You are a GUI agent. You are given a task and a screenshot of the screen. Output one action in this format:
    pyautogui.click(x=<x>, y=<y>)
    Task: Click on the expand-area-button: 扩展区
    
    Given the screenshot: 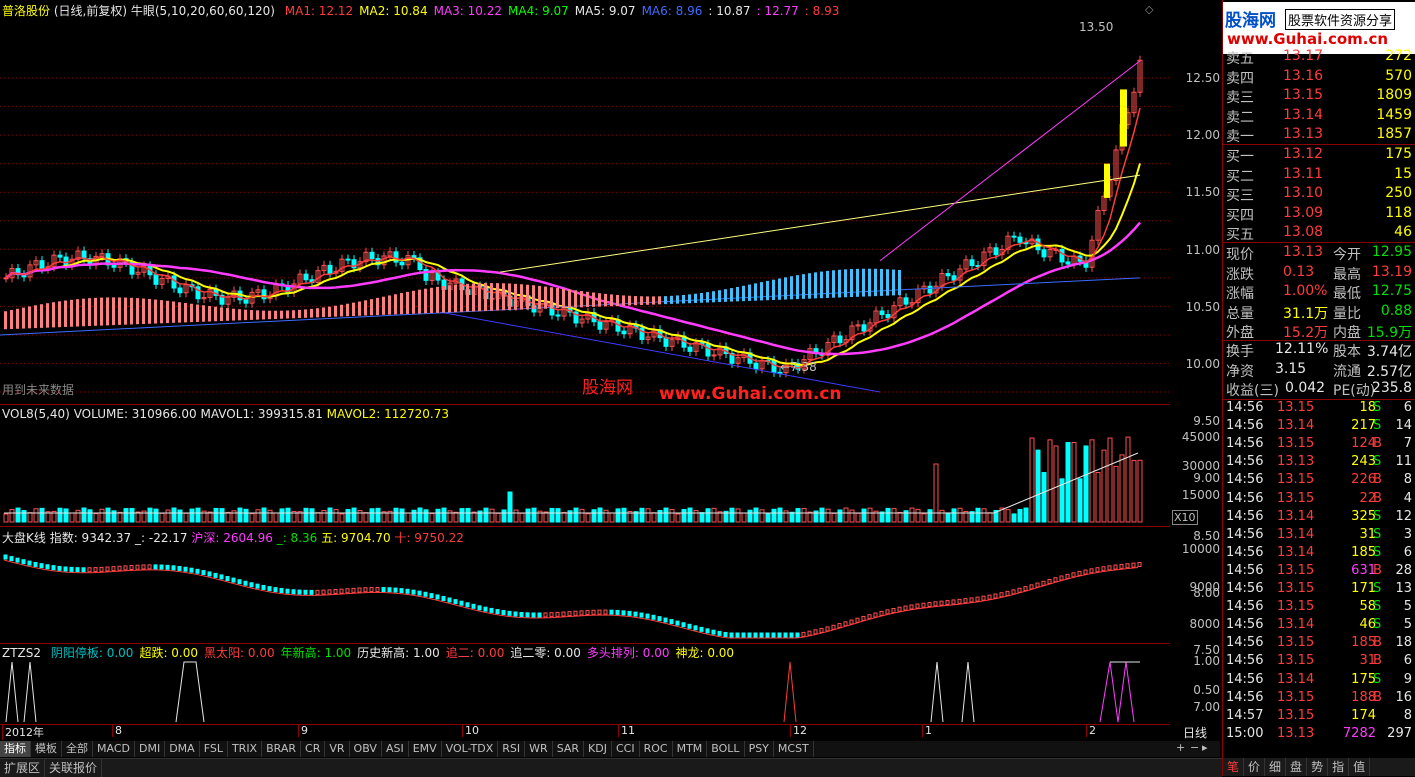 What is the action you would take?
    pyautogui.click(x=23, y=768)
    